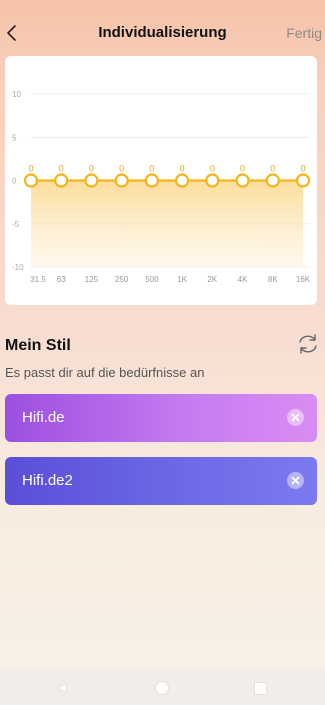 The height and width of the screenshot is (705, 325). Describe the element at coordinates (161, 481) in the screenshot. I see `style-item-hifi-de2: Hifi.de2` at that location.